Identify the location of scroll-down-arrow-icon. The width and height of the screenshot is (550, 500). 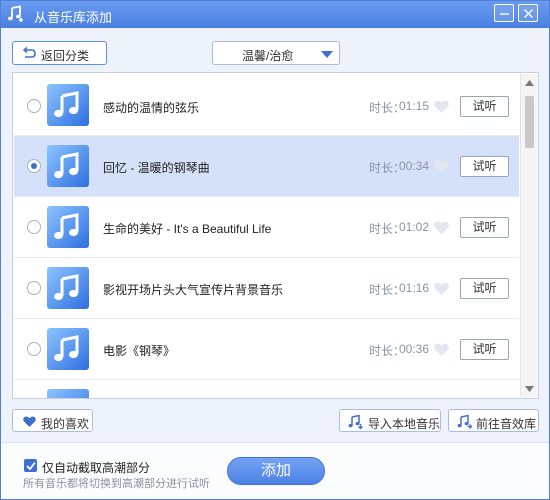
(529, 389).